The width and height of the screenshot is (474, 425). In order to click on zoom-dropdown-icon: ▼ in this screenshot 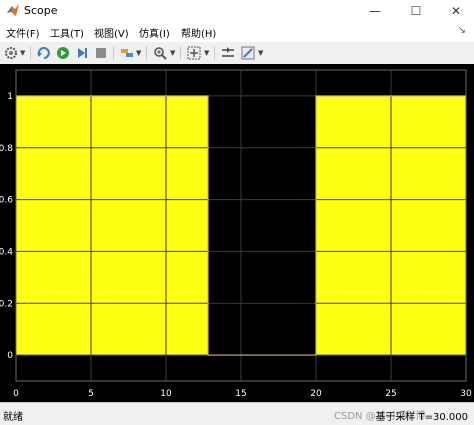, I will do `click(172, 53)`.